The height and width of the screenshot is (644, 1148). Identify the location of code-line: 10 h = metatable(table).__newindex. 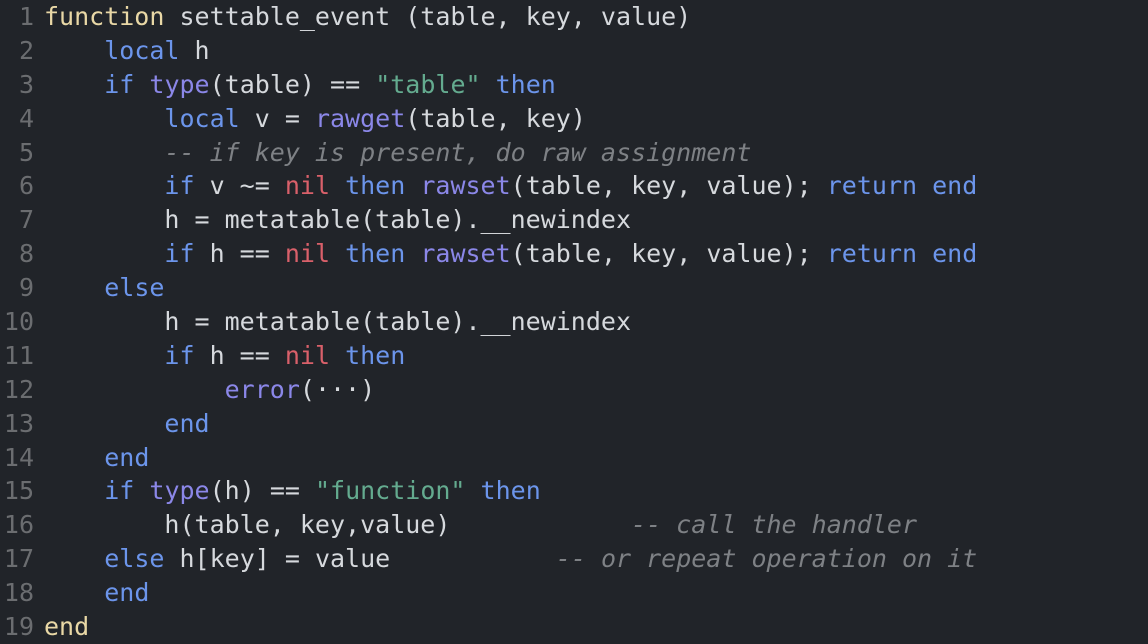
(574, 322).